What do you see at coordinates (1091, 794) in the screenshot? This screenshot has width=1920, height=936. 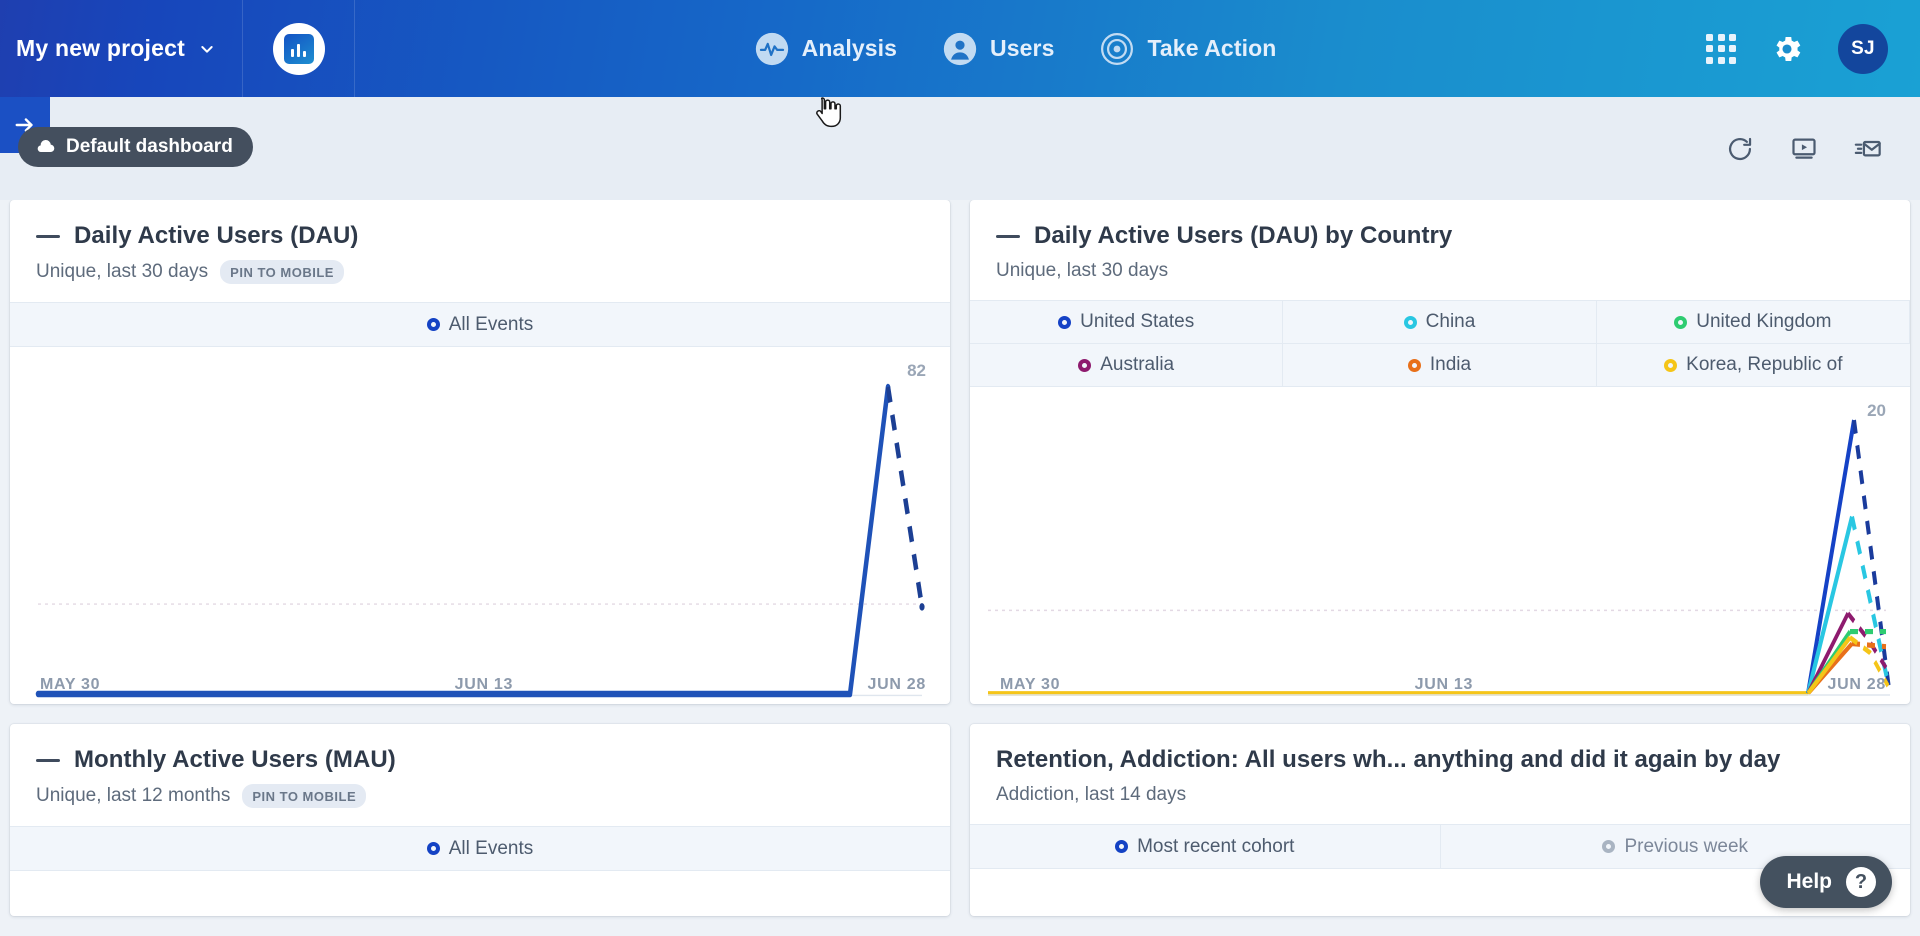 I see `card-subtitle: Addiction, last 14 days` at bounding box center [1091, 794].